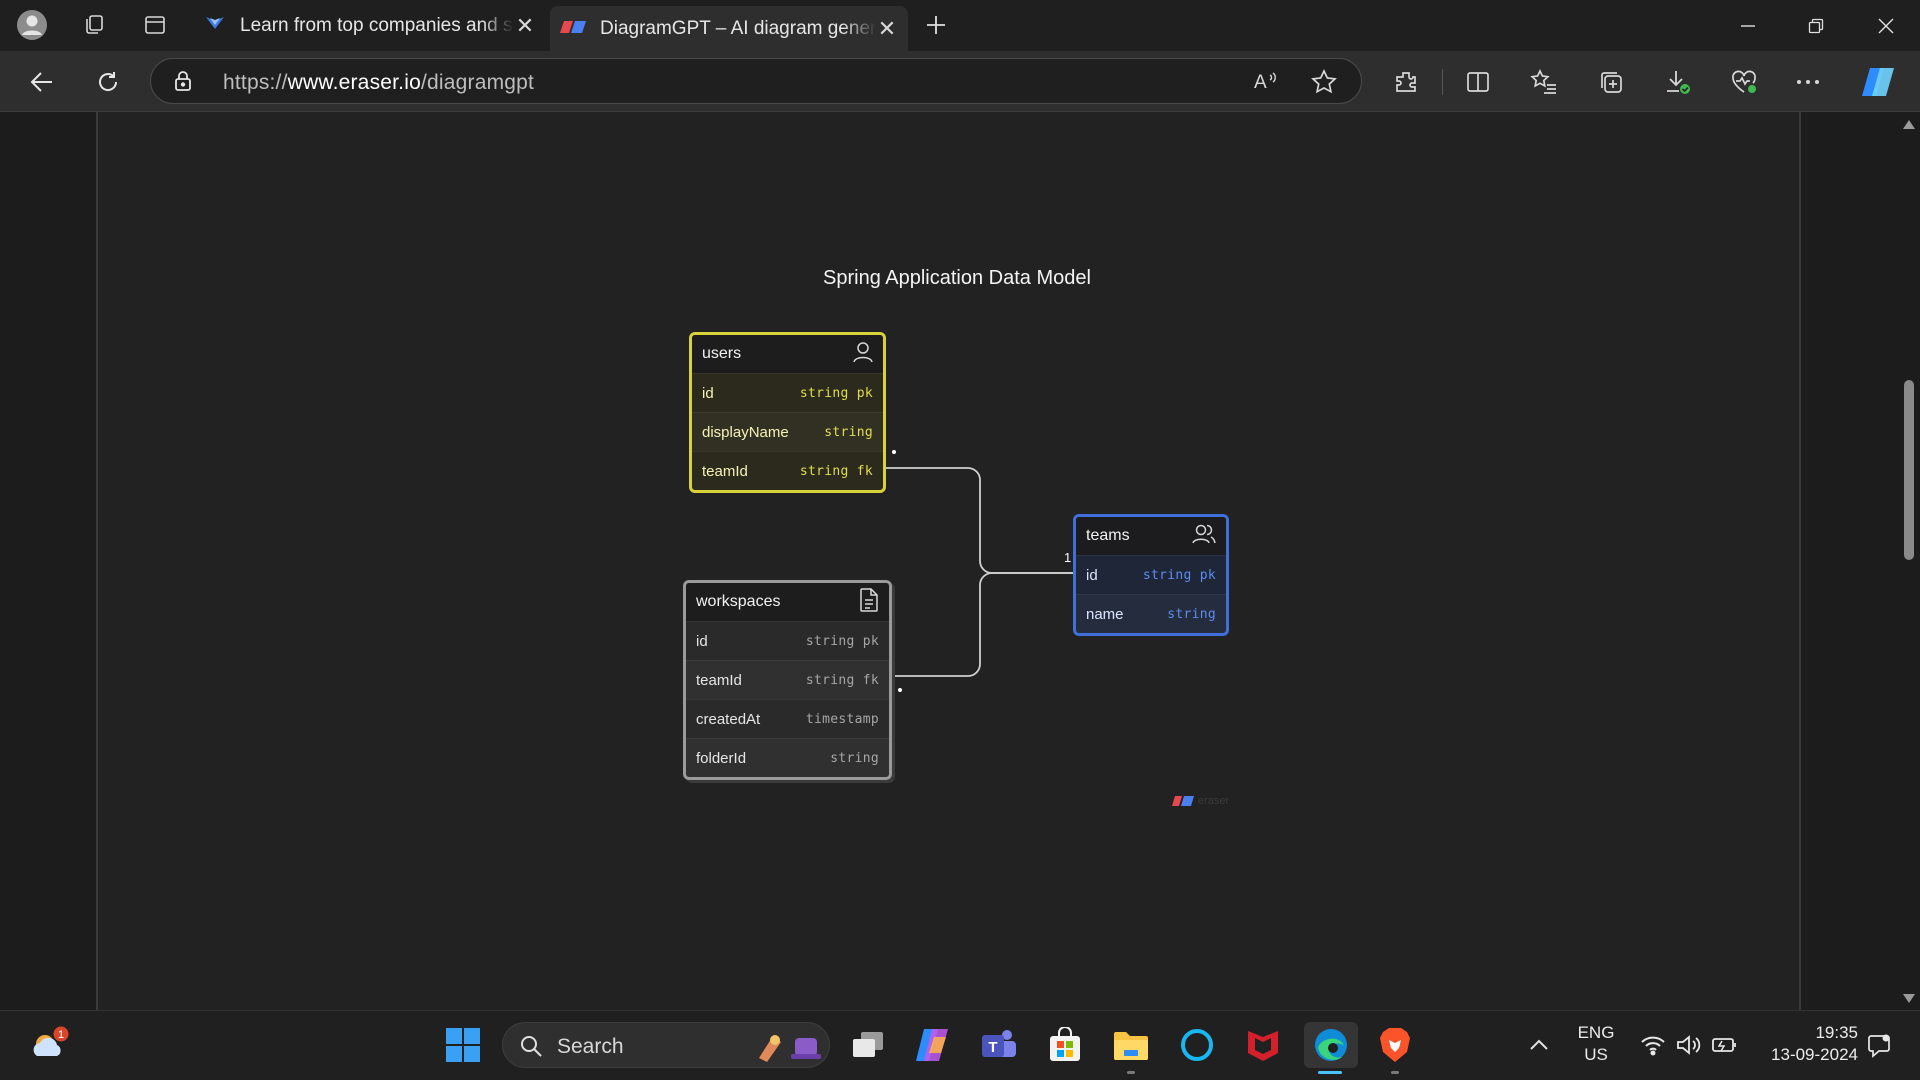  What do you see at coordinates (1442, 82) in the screenshot?
I see `toolbar-separator` at bounding box center [1442, 82].